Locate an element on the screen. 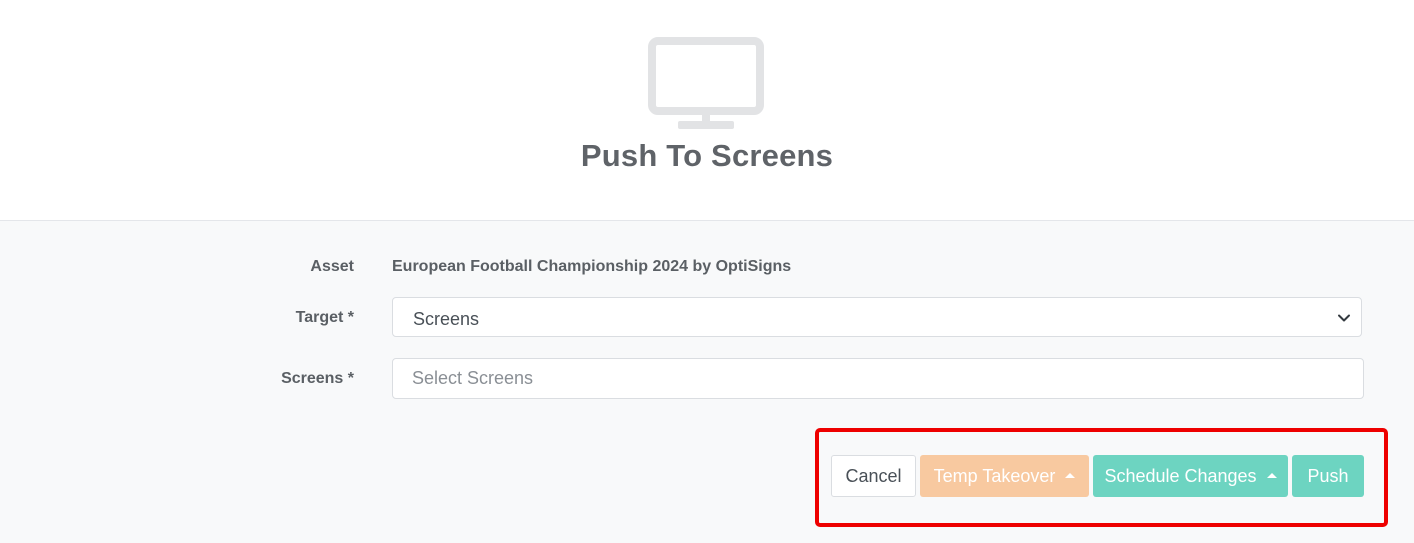 This screenshot has height=543, width=1414. push-button-label: Push is located at coordinates (1328, 475).